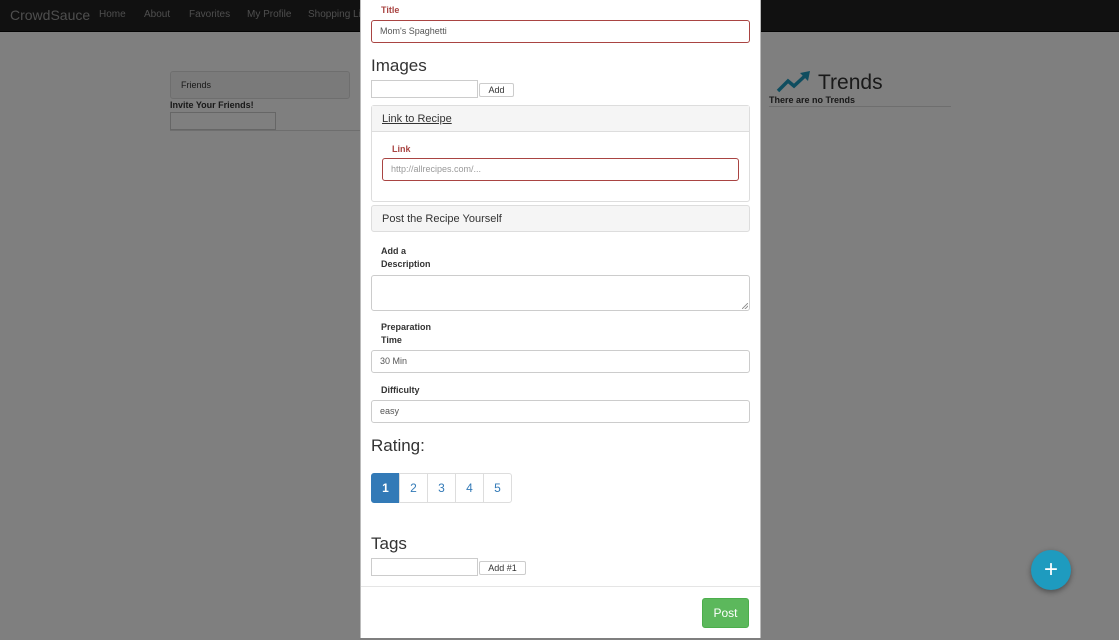 The height and width of the screenshot is (640, 1119). I want to click on add-recipe-button: +, so click(1051, 570).